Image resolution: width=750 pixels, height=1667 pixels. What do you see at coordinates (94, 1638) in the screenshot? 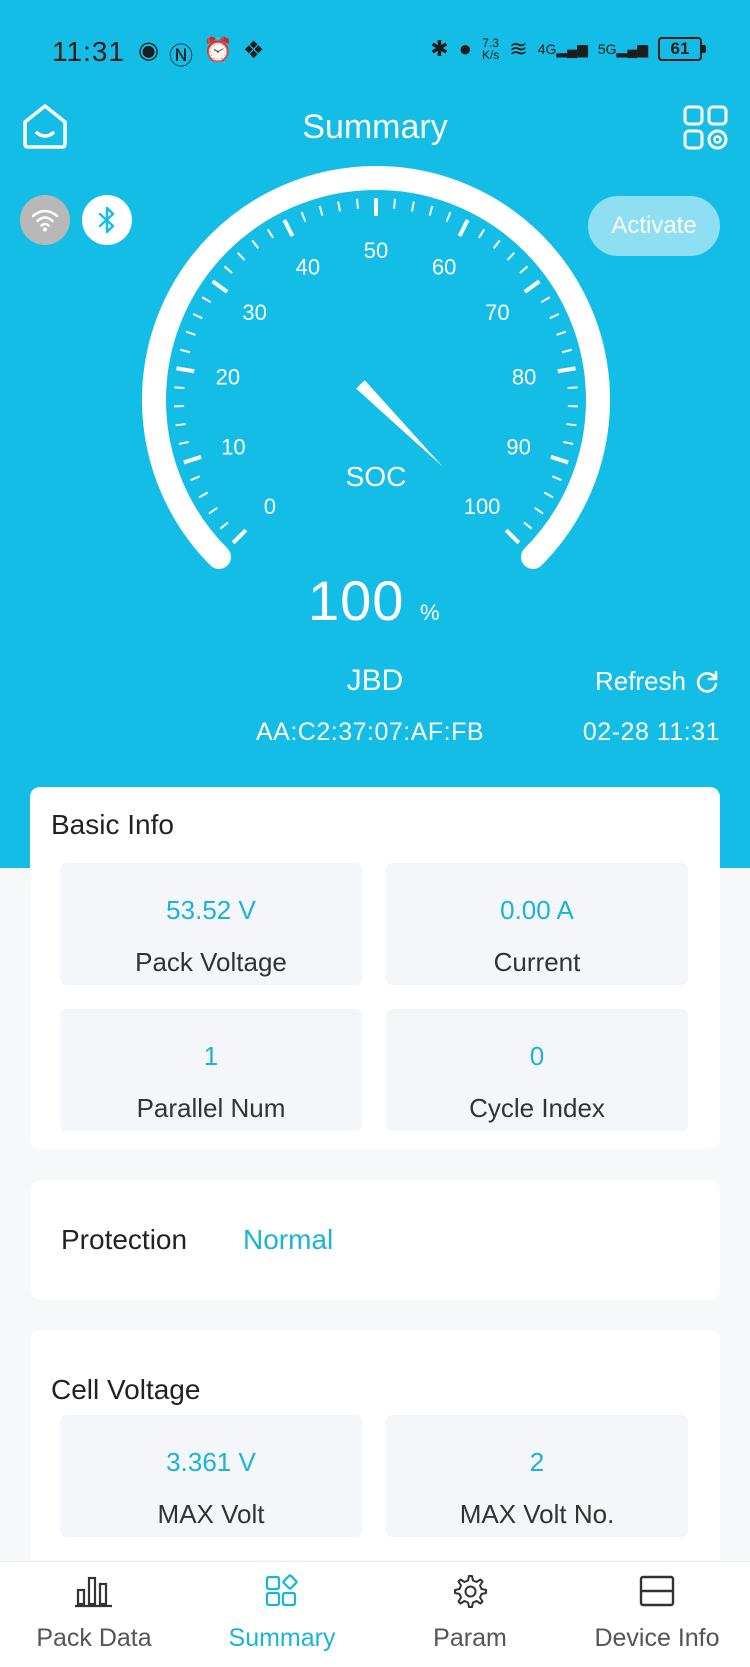
I see `nav-label-pack-data: Pack Data` at bounding box center [94, 1638].